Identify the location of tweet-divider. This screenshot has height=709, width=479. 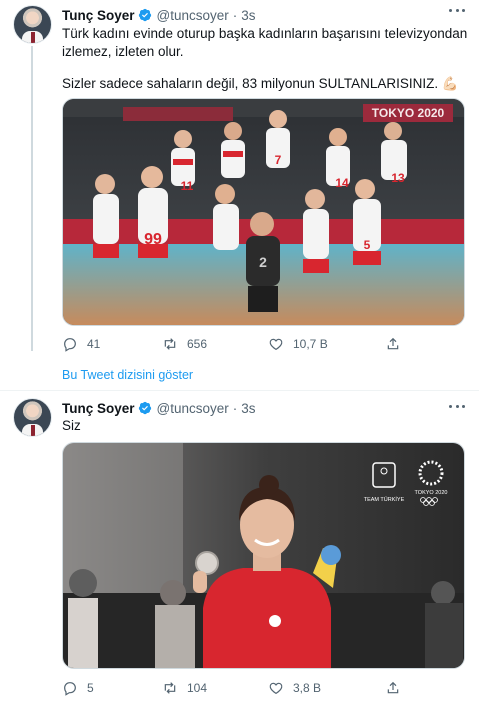
(239, 390).